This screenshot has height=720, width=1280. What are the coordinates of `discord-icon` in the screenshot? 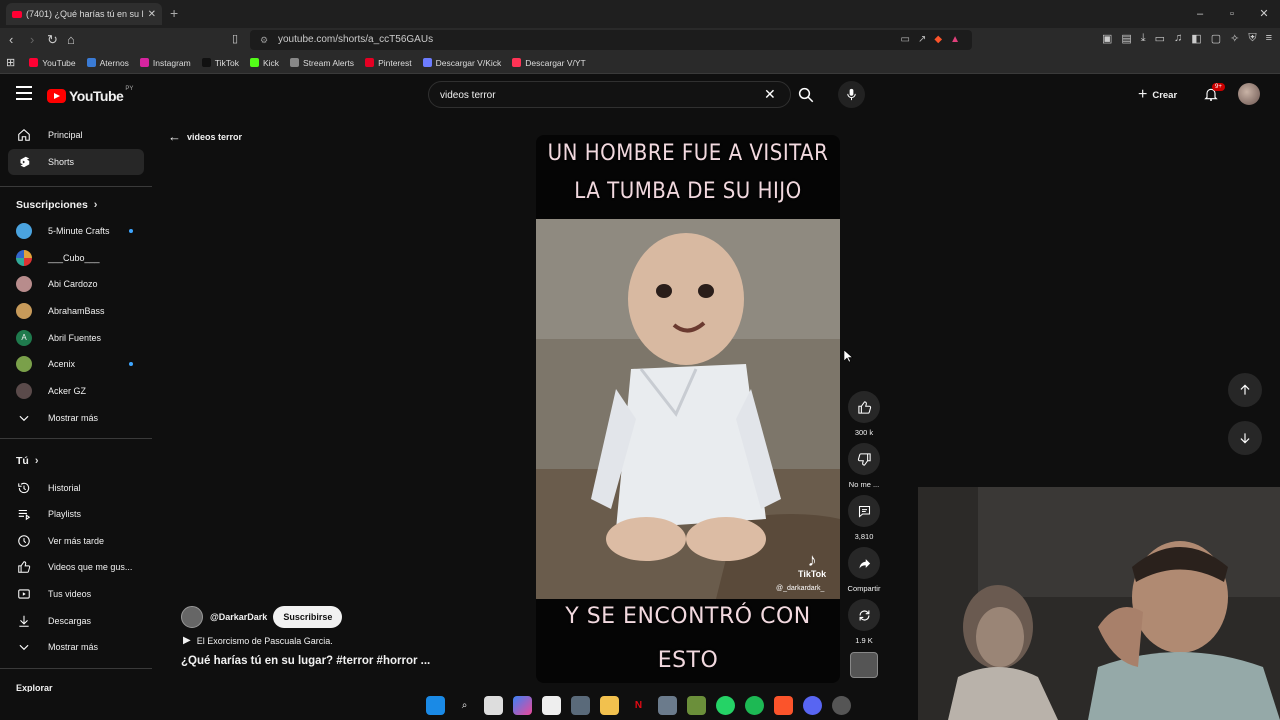 It's located at (812, 705).